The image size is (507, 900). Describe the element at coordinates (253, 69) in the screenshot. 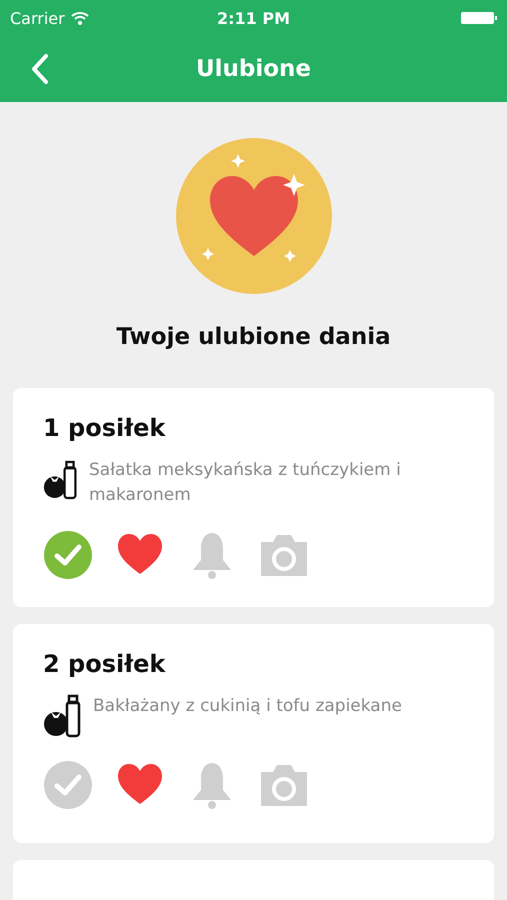

I see `screen-title: Ulubione` at that location.